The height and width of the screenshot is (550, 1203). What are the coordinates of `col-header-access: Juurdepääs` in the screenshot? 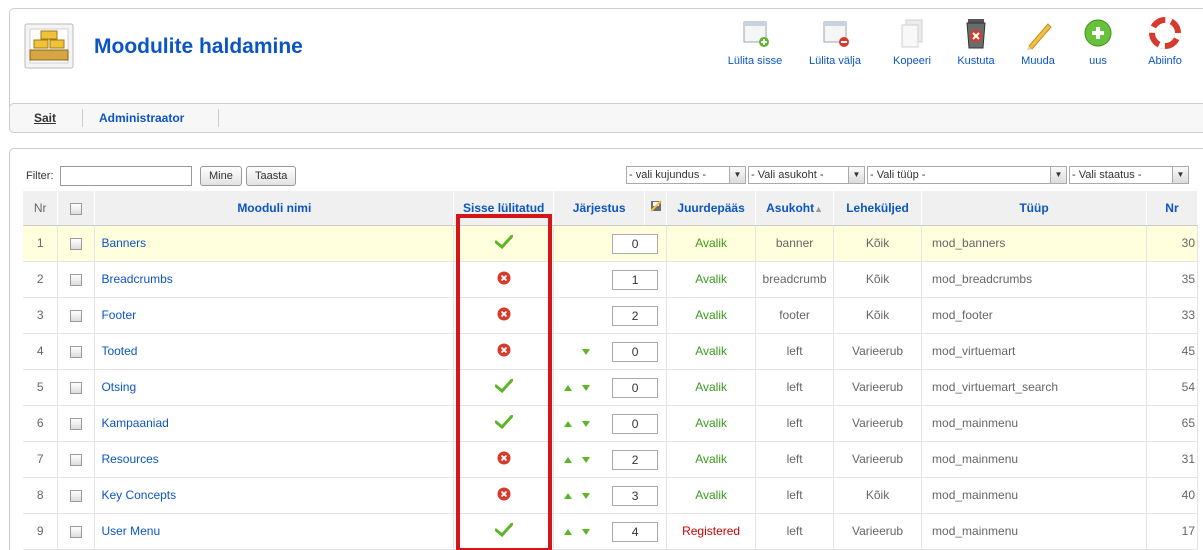 It's located at (711, 208).